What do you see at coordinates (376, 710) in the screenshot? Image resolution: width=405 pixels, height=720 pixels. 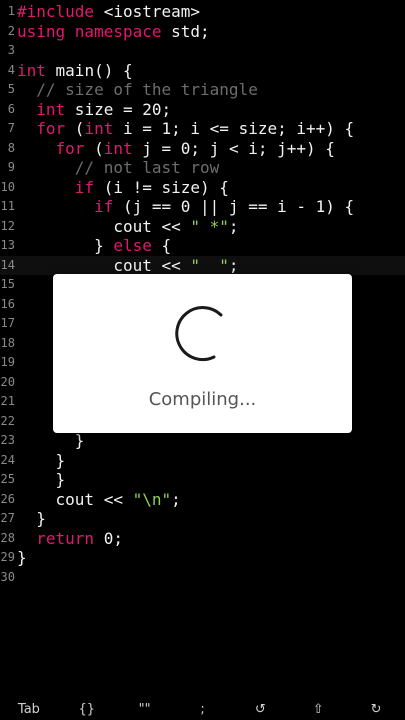 I see `redo-key: ↻` at bounding box center [376, 710].